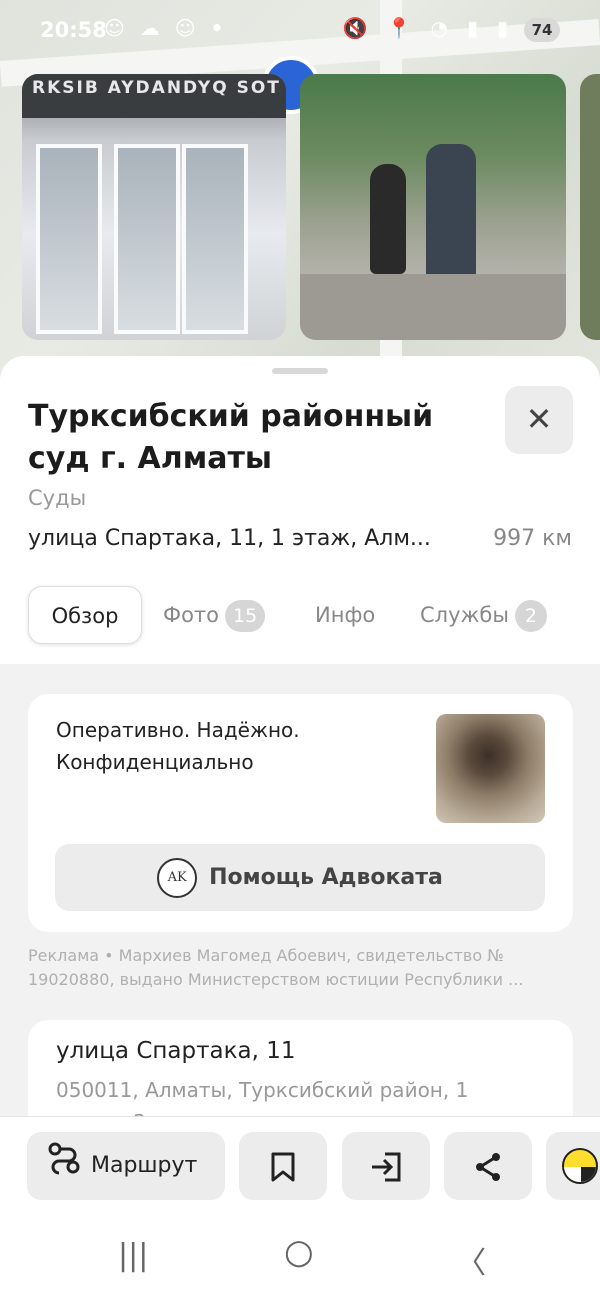  Describe the element at coordinates (433, 307) in the screenshot. I see `photo-ground` at that location.